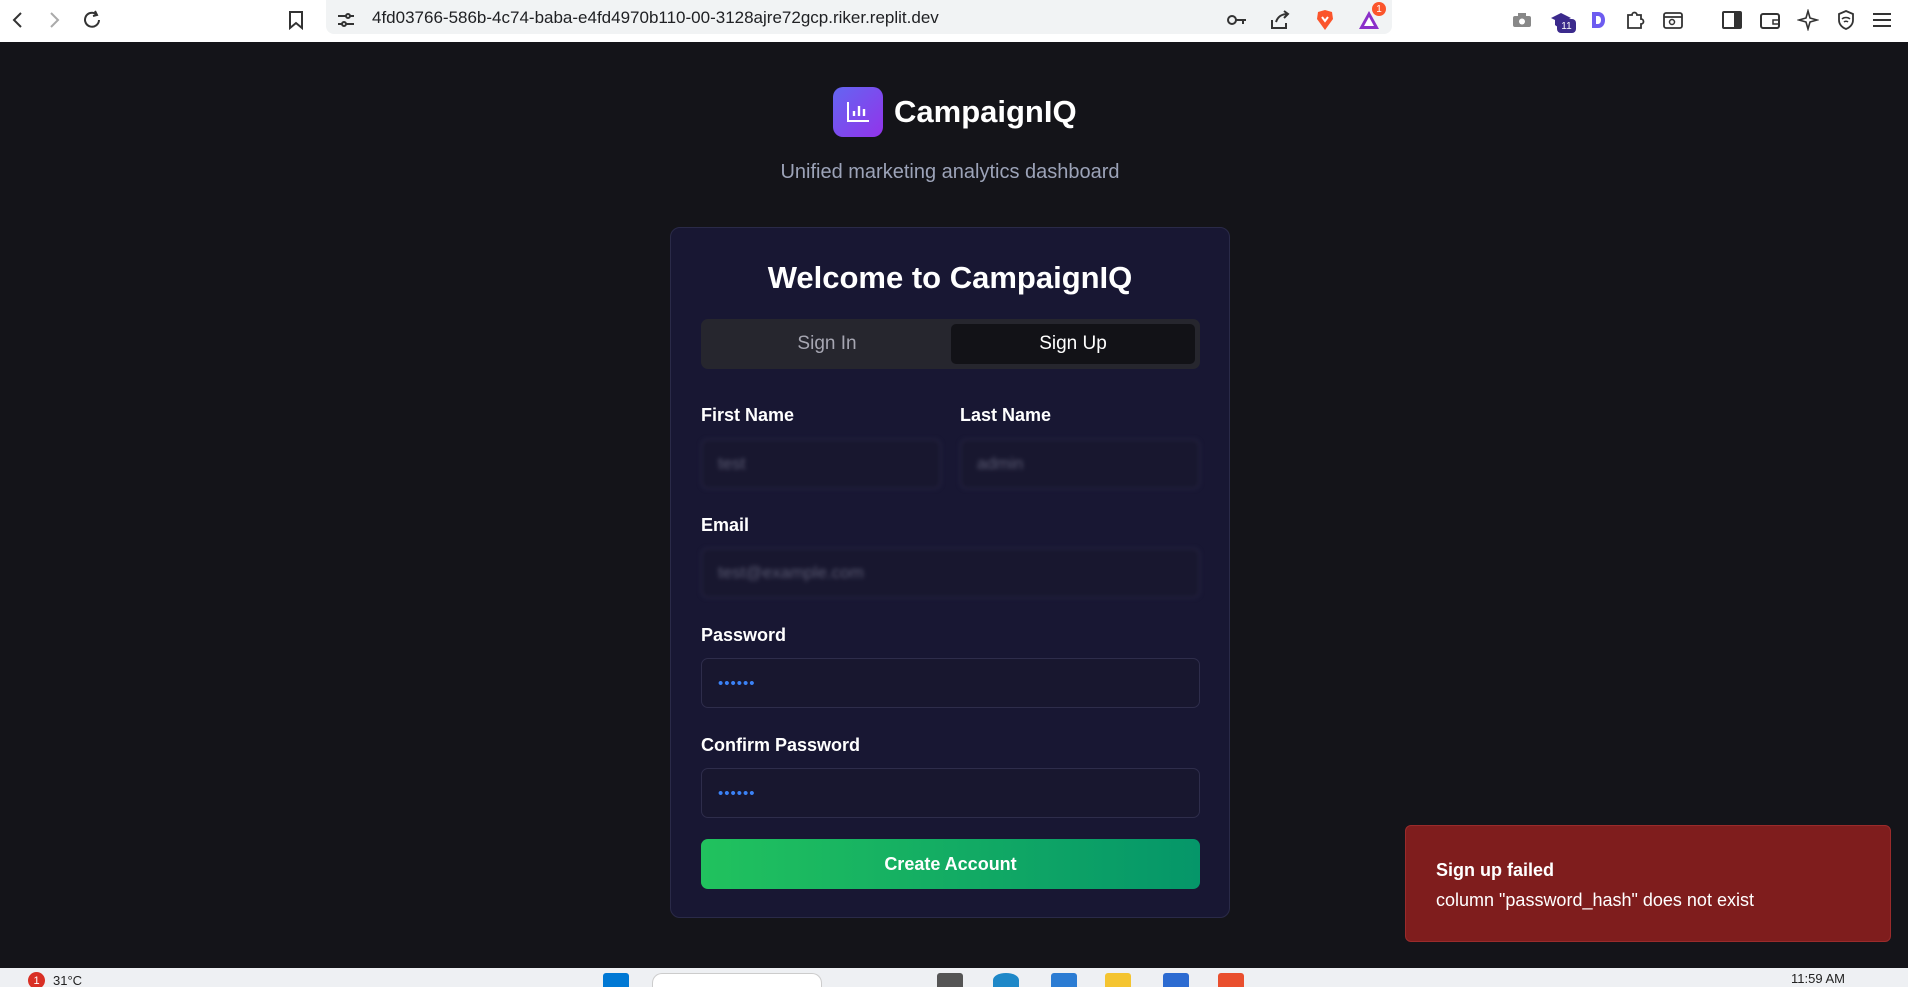  I want to click on first-name-field: test, so click(821, 464).